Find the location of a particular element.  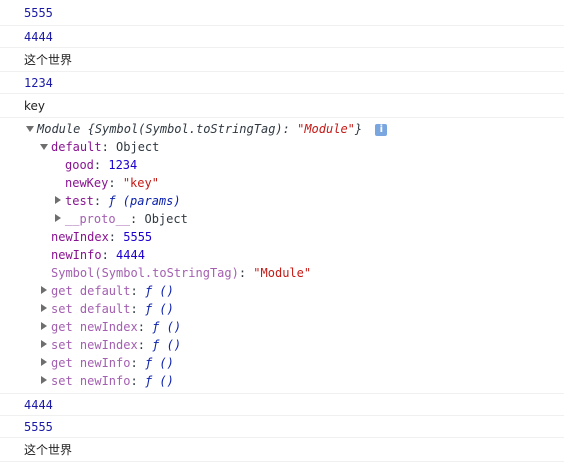

property-value: "Module" is located at coordinates (282, 273).